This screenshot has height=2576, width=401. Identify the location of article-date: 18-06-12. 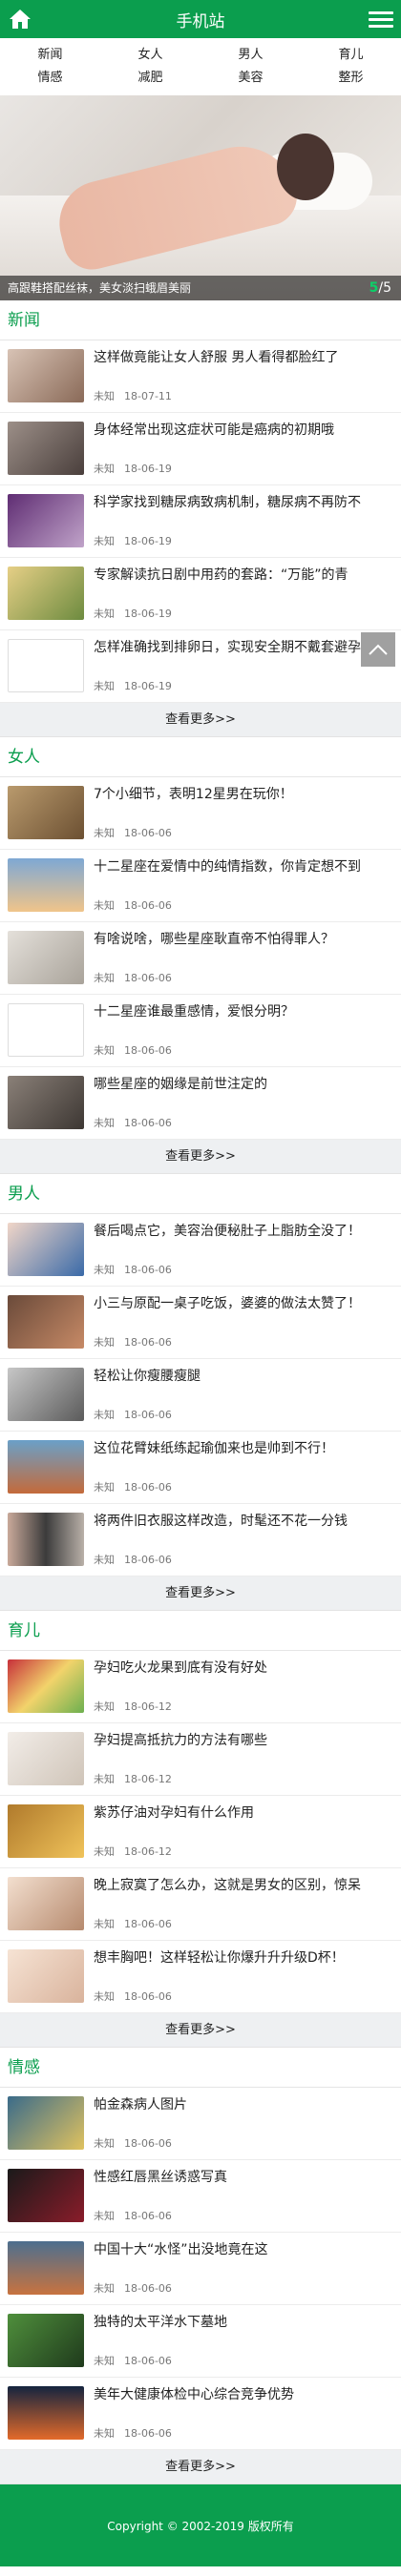
(148, 1779).